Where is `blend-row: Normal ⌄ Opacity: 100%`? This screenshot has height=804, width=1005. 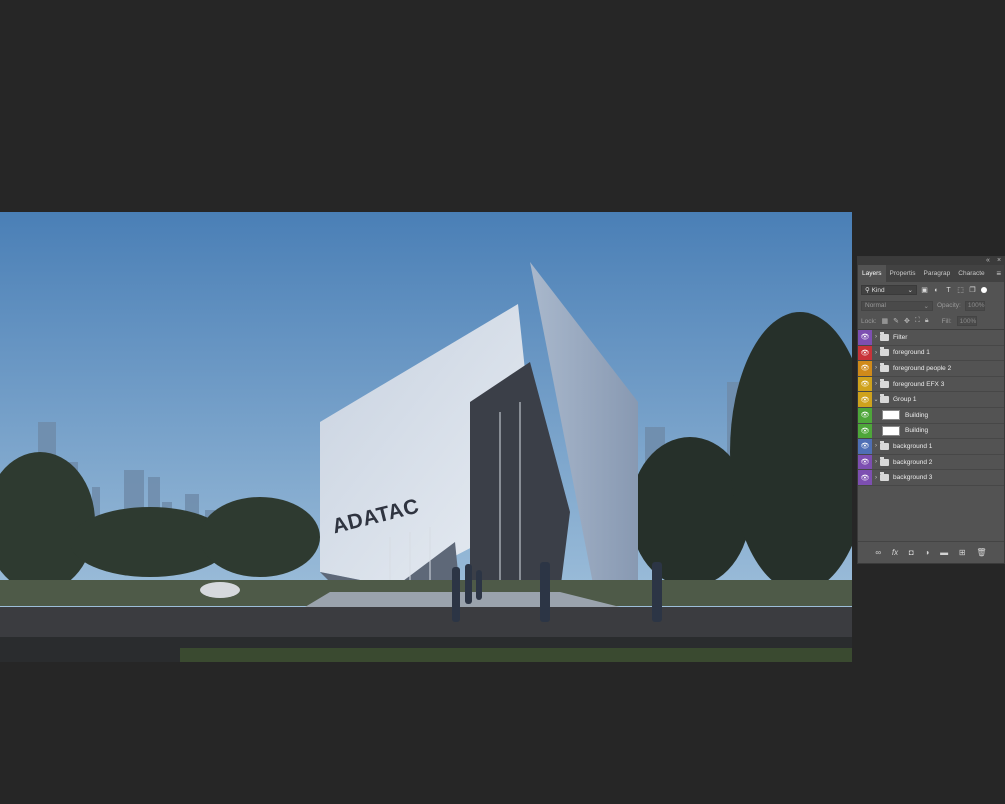
blend-row: Normal ⌄ Opacity: 100% is located at coordinates (931, 305).